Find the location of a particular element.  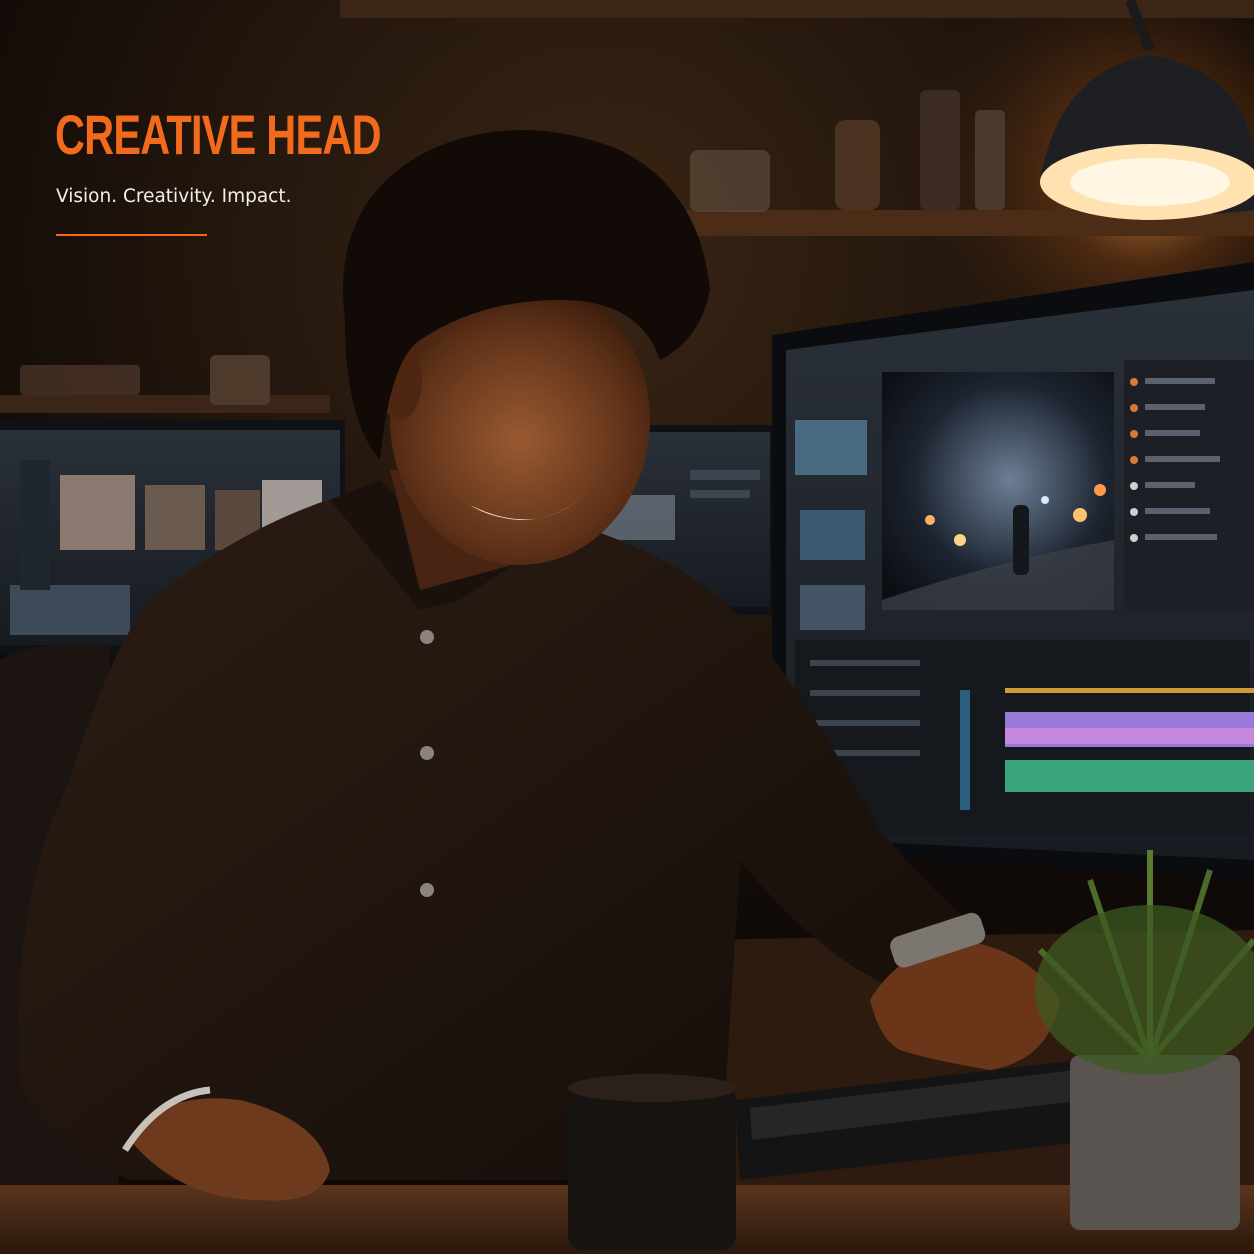

headline: CREATIVE HEAD is located at coordinates (218, 134).